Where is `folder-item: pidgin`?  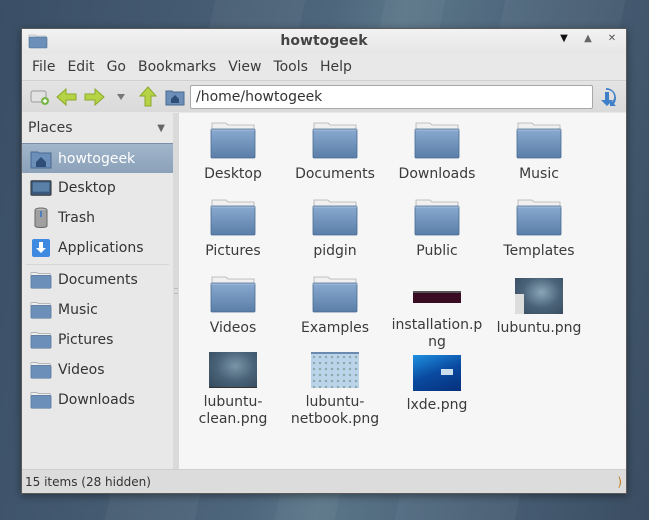
folder-item: pidgin is located at coordinates (335, 235).